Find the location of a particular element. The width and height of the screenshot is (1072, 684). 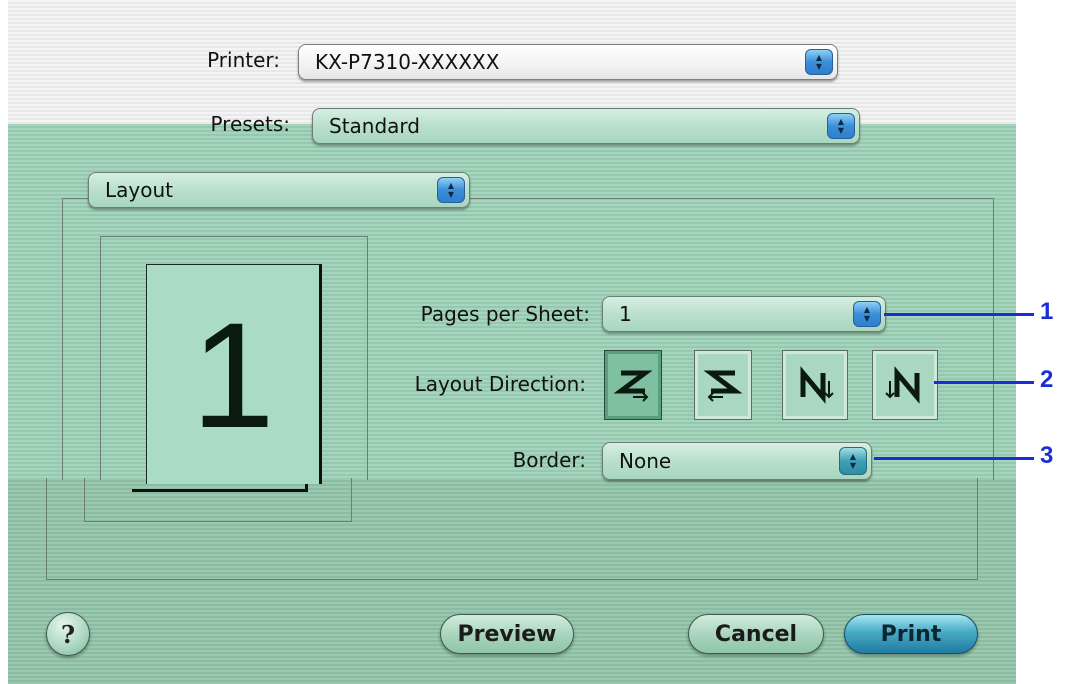

n-order-icon is located at coordinates (815, 385).